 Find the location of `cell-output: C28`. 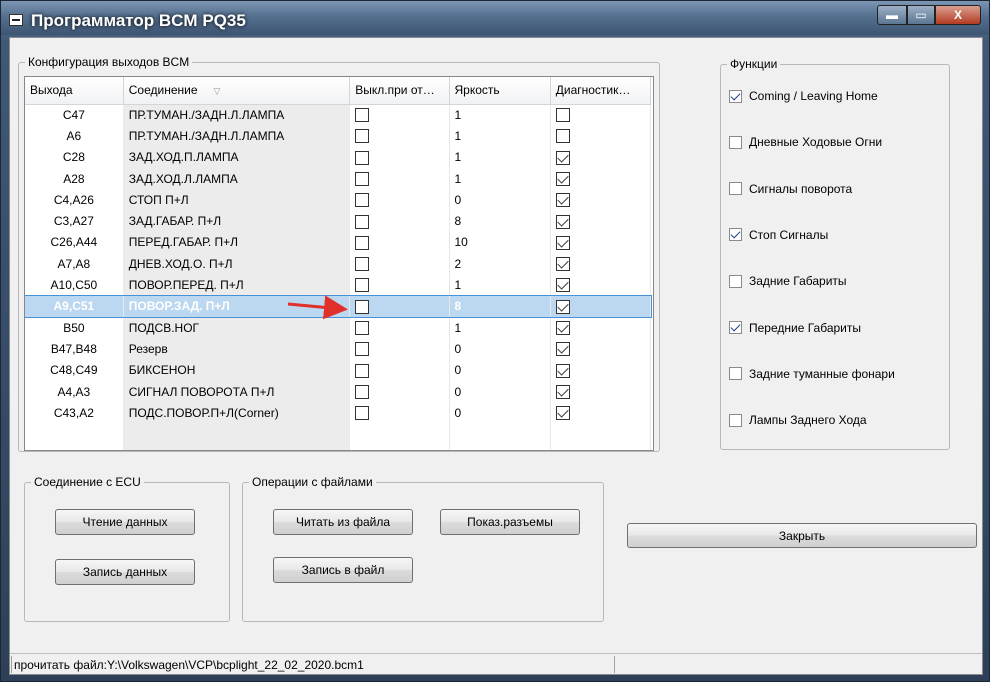

cell-output: C28 is located at coordinates (74, 157).